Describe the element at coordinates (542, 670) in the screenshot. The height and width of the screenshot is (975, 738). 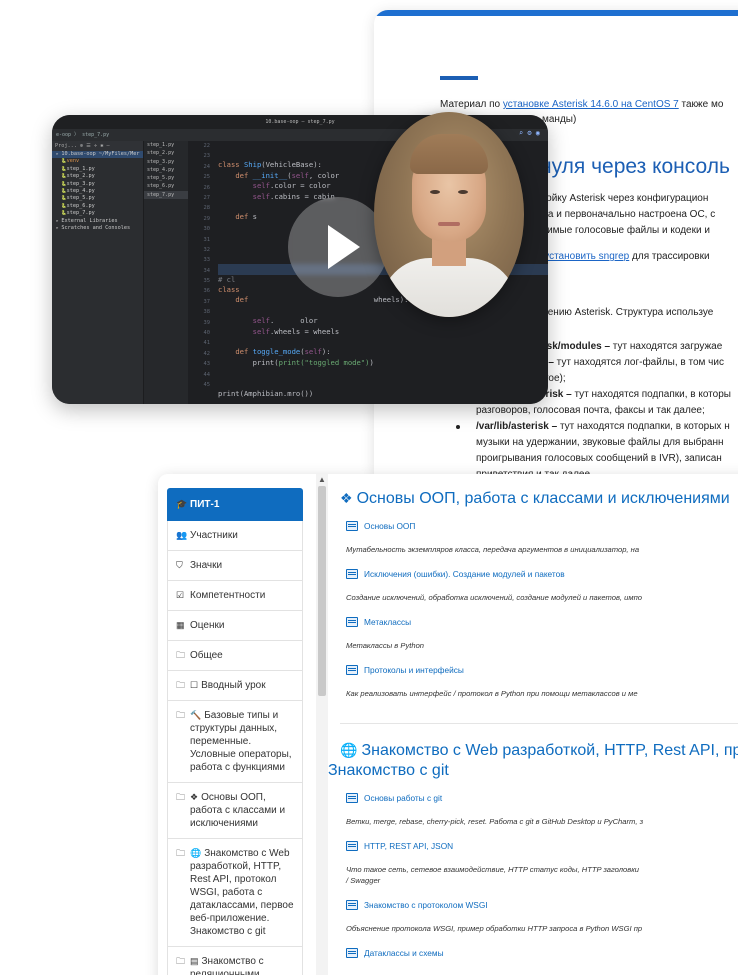
I see `activity-link: Протоколы и интерфейсы` at that location.